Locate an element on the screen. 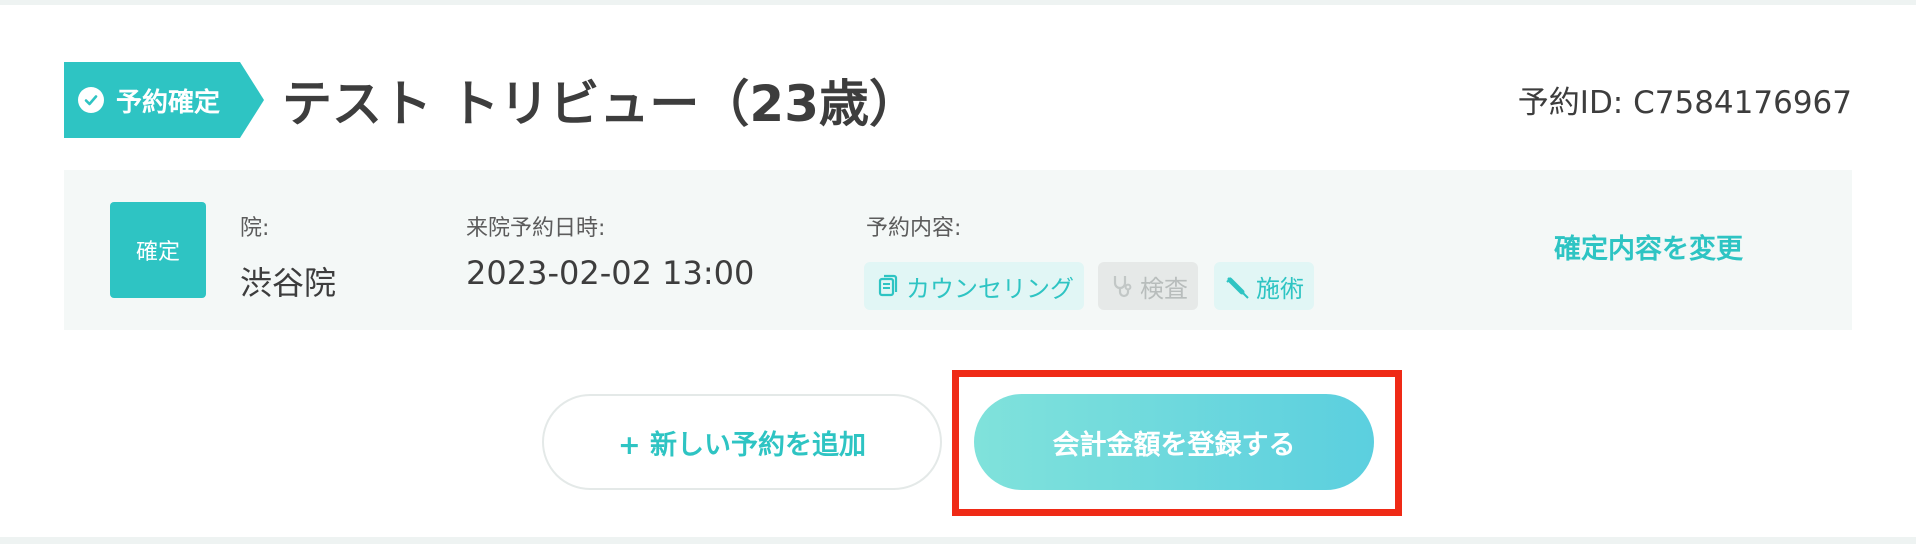 The width and height of the screenshot is (1916, 544). tag-examination: 検査 is located at coordinates (1148, 286).